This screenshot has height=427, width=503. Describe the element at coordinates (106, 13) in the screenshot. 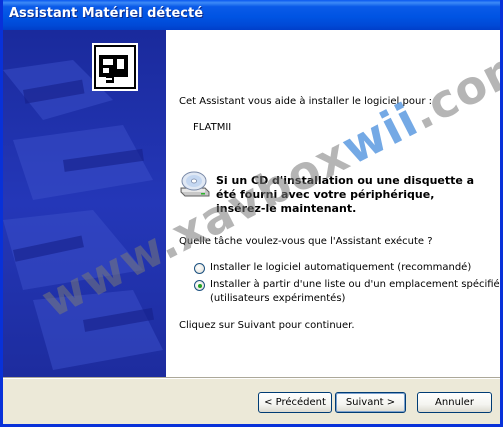

I see `window-title: Assistant Matériel détecté` at that location.